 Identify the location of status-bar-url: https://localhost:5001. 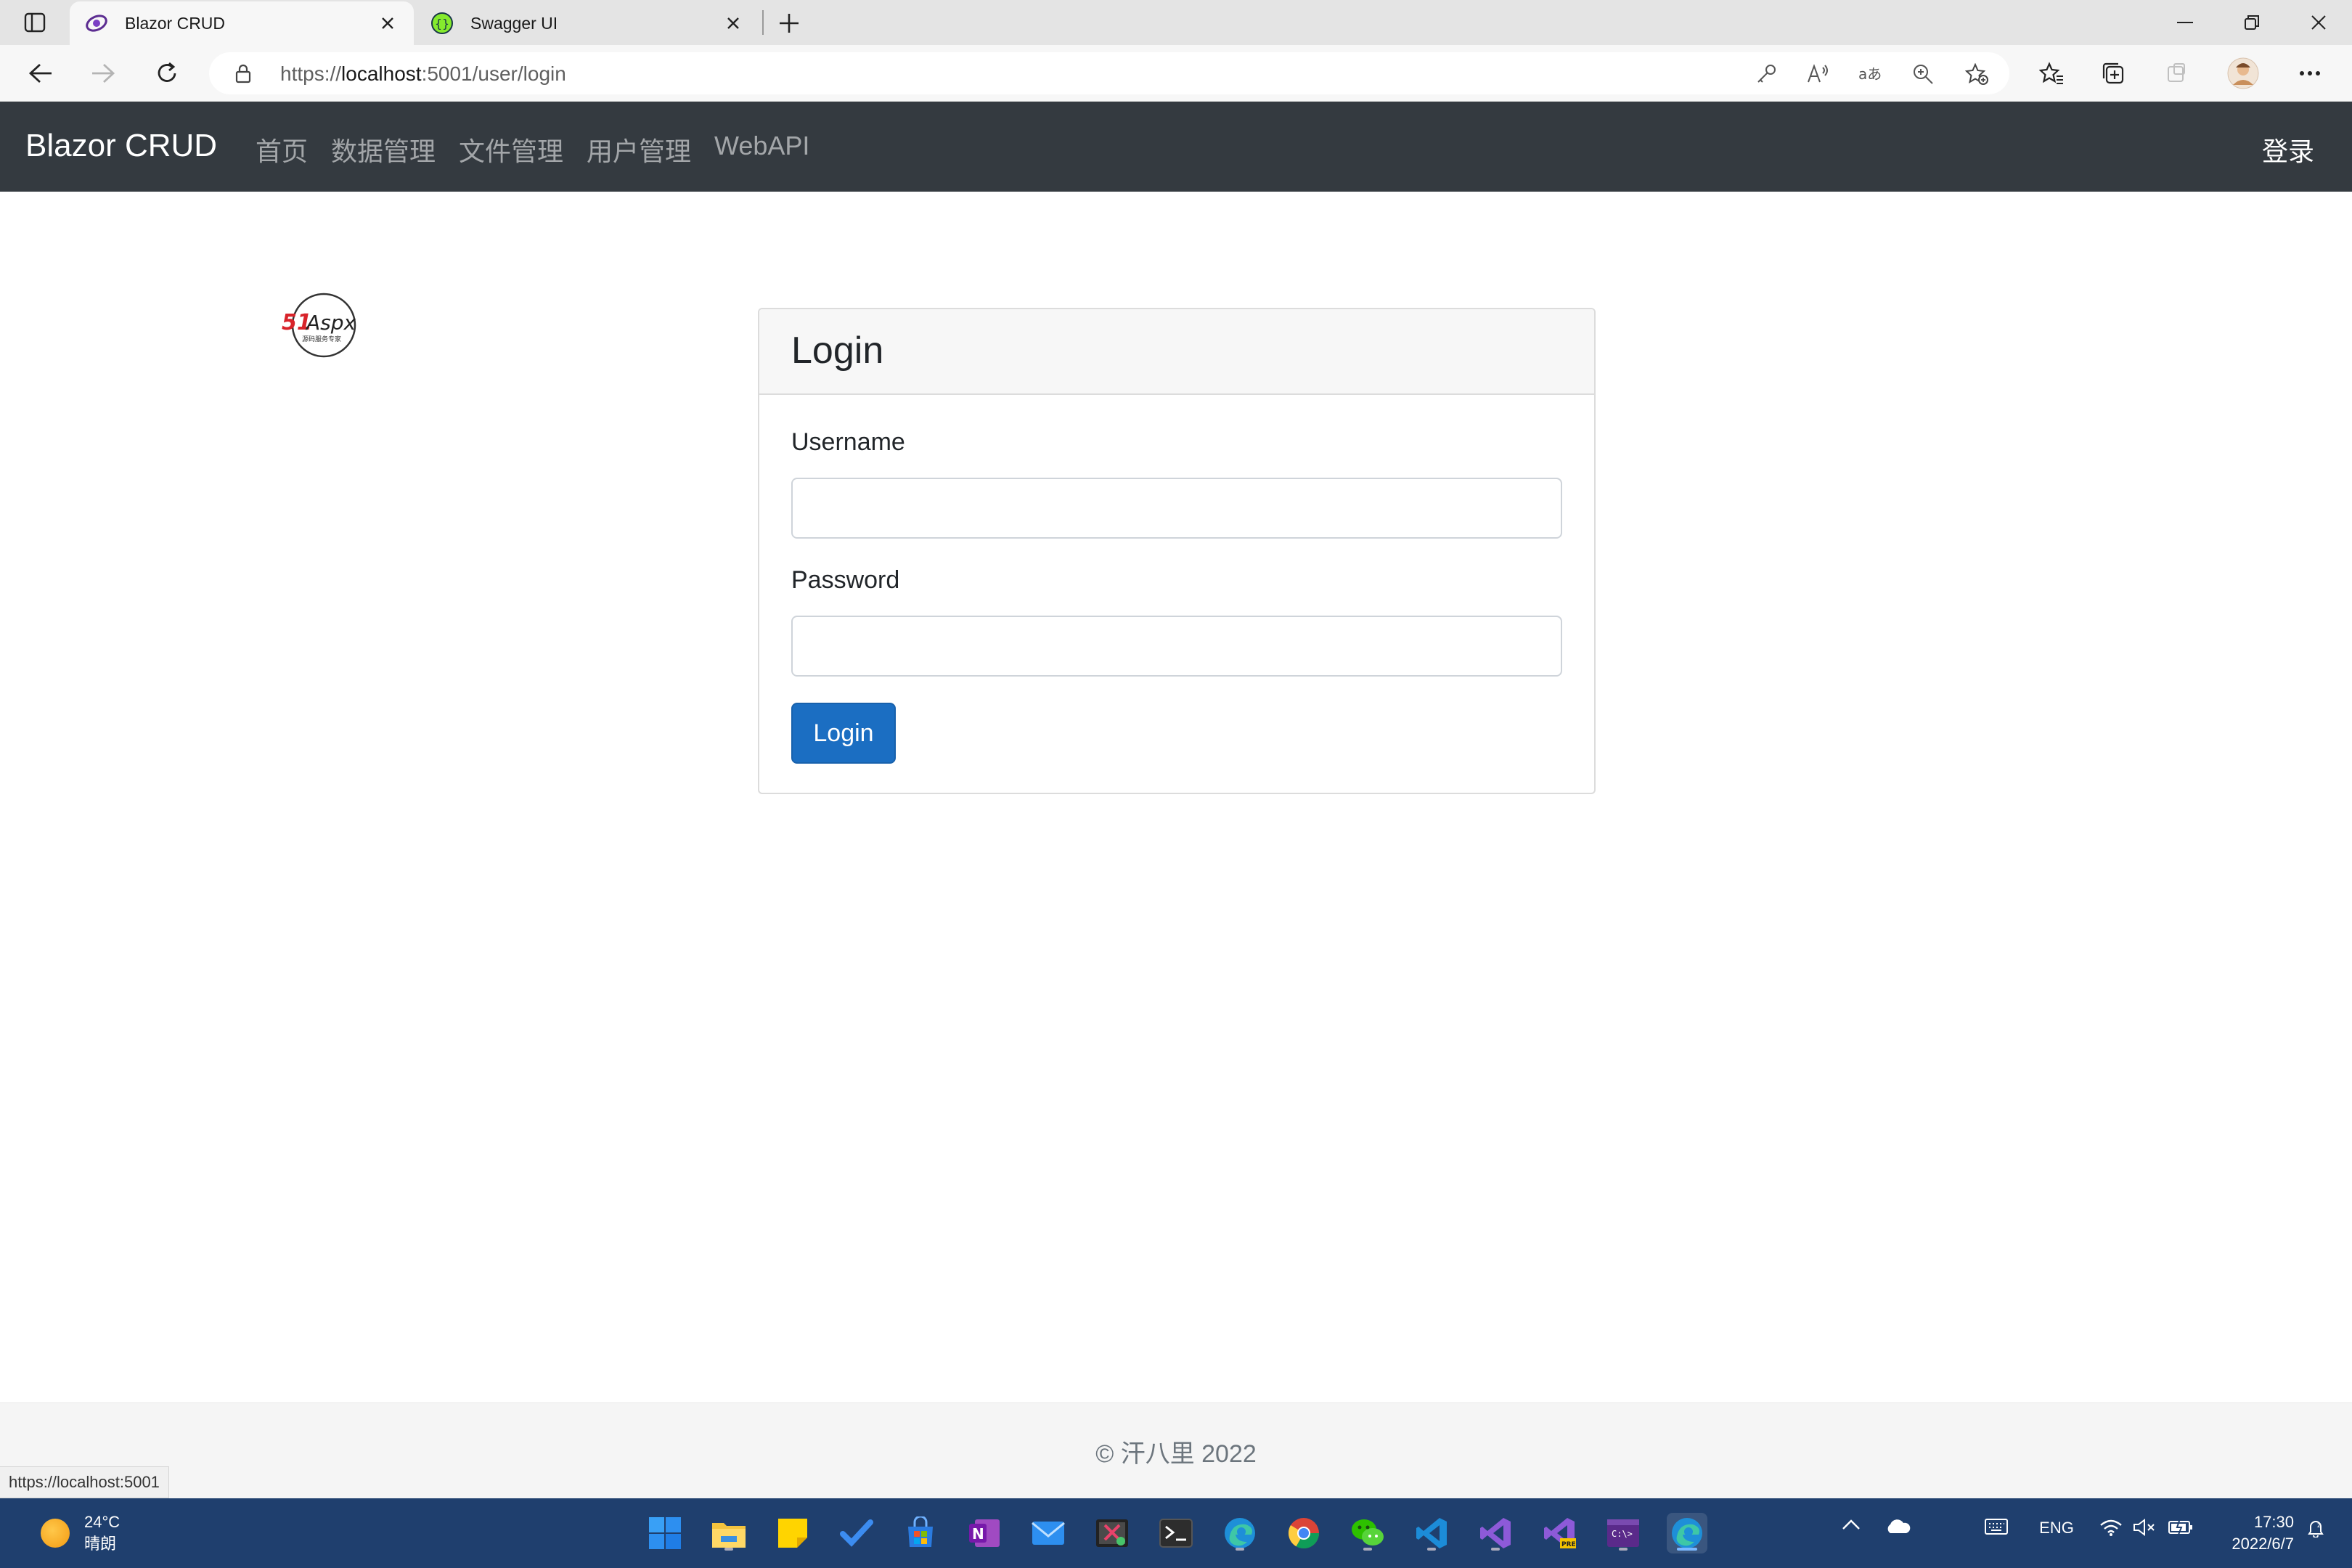
(85, 1482).